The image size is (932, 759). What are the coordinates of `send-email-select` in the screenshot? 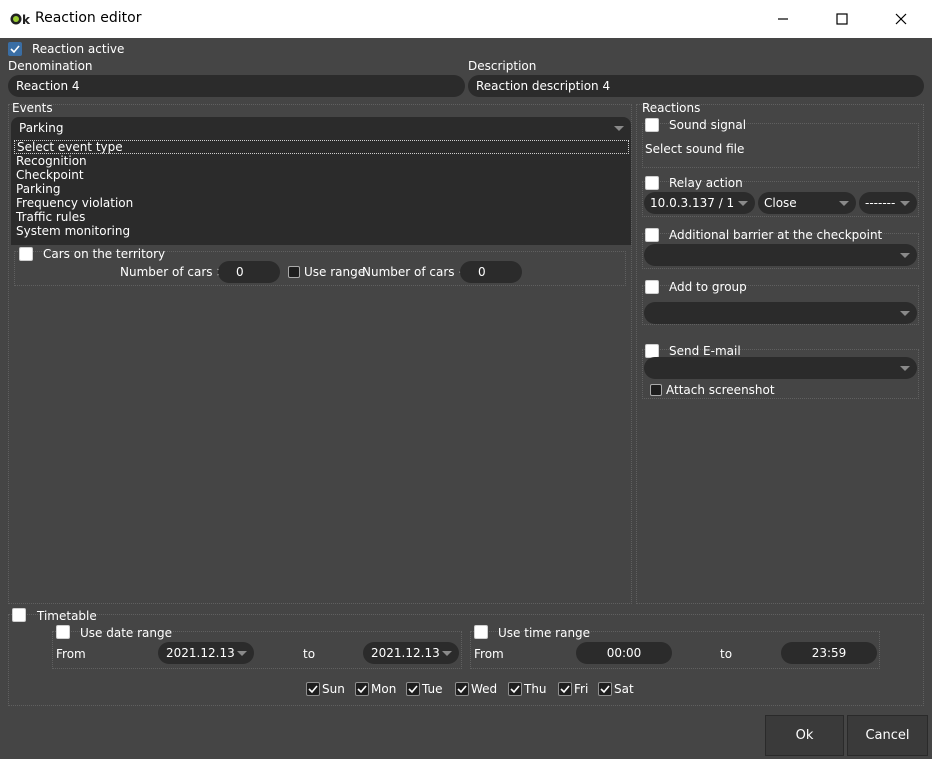 It's located at (780, 368).